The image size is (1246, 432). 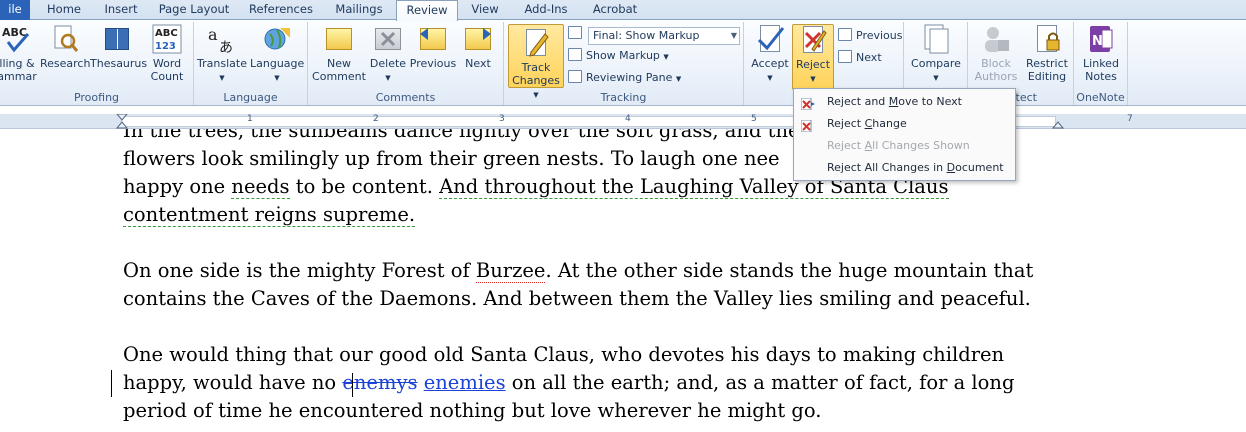 I want to click on new-comment-label-2: Comment, so click(x=339, y=76).